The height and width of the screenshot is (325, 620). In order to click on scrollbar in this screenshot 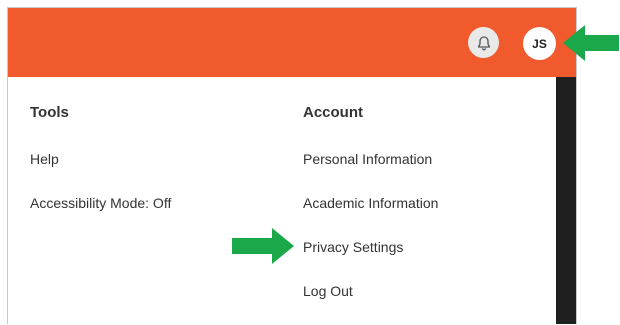, I will do `click(566, 200)`.